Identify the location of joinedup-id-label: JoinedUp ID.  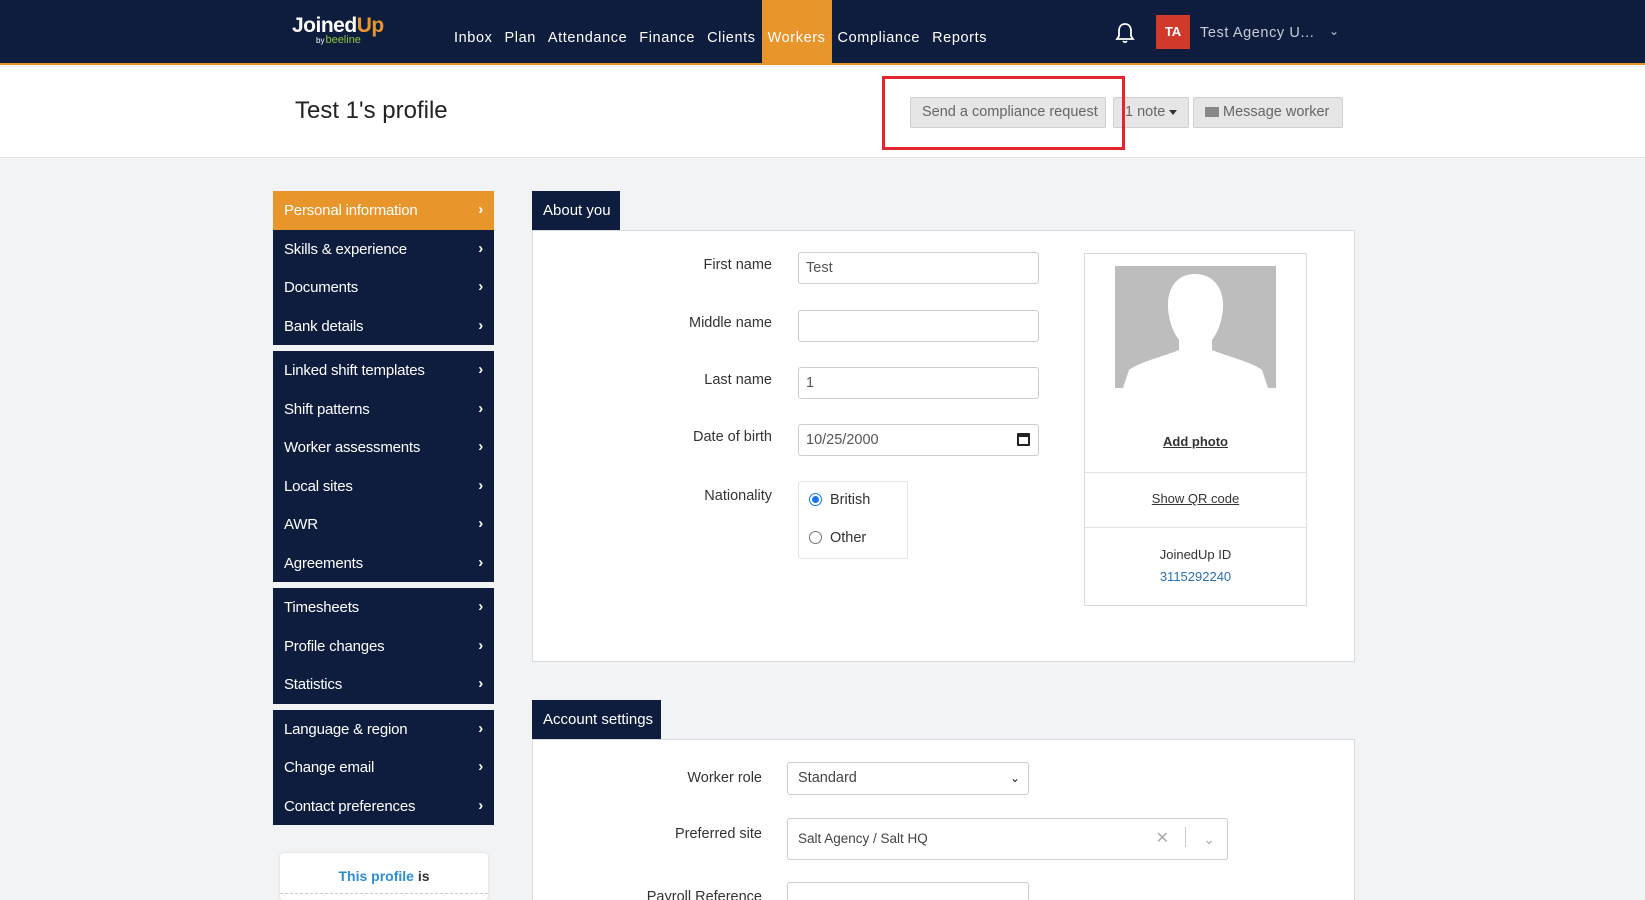
(1195, 554).